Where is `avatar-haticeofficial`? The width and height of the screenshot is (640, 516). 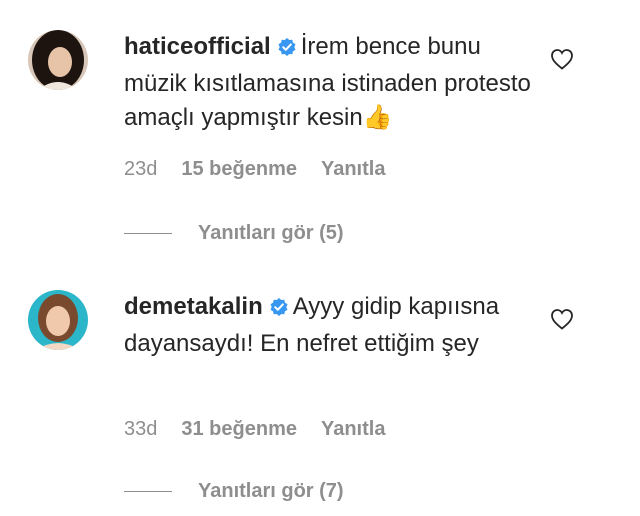
avatar-haticeofficial is located at coordinates (58, 60).